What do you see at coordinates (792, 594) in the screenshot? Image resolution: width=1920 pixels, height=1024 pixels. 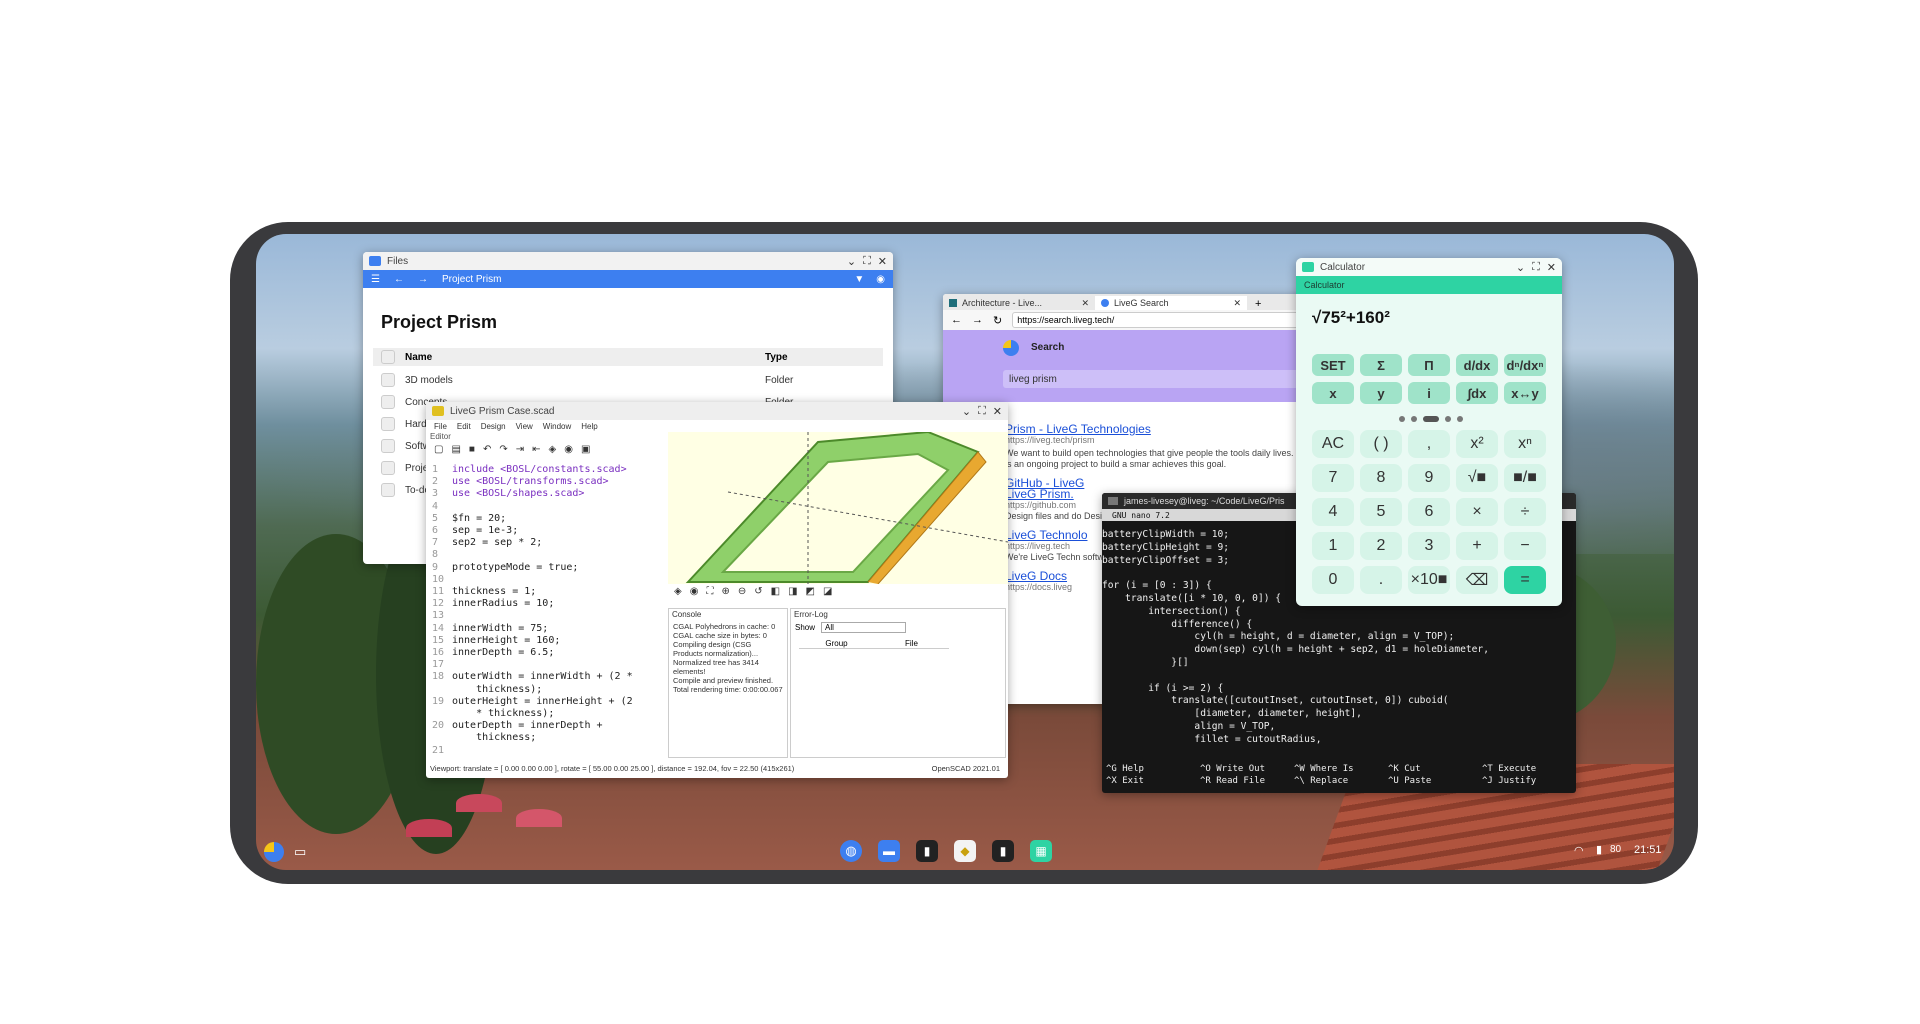 I see `view-top-icon: ◨` at bounding box center [792, 594].